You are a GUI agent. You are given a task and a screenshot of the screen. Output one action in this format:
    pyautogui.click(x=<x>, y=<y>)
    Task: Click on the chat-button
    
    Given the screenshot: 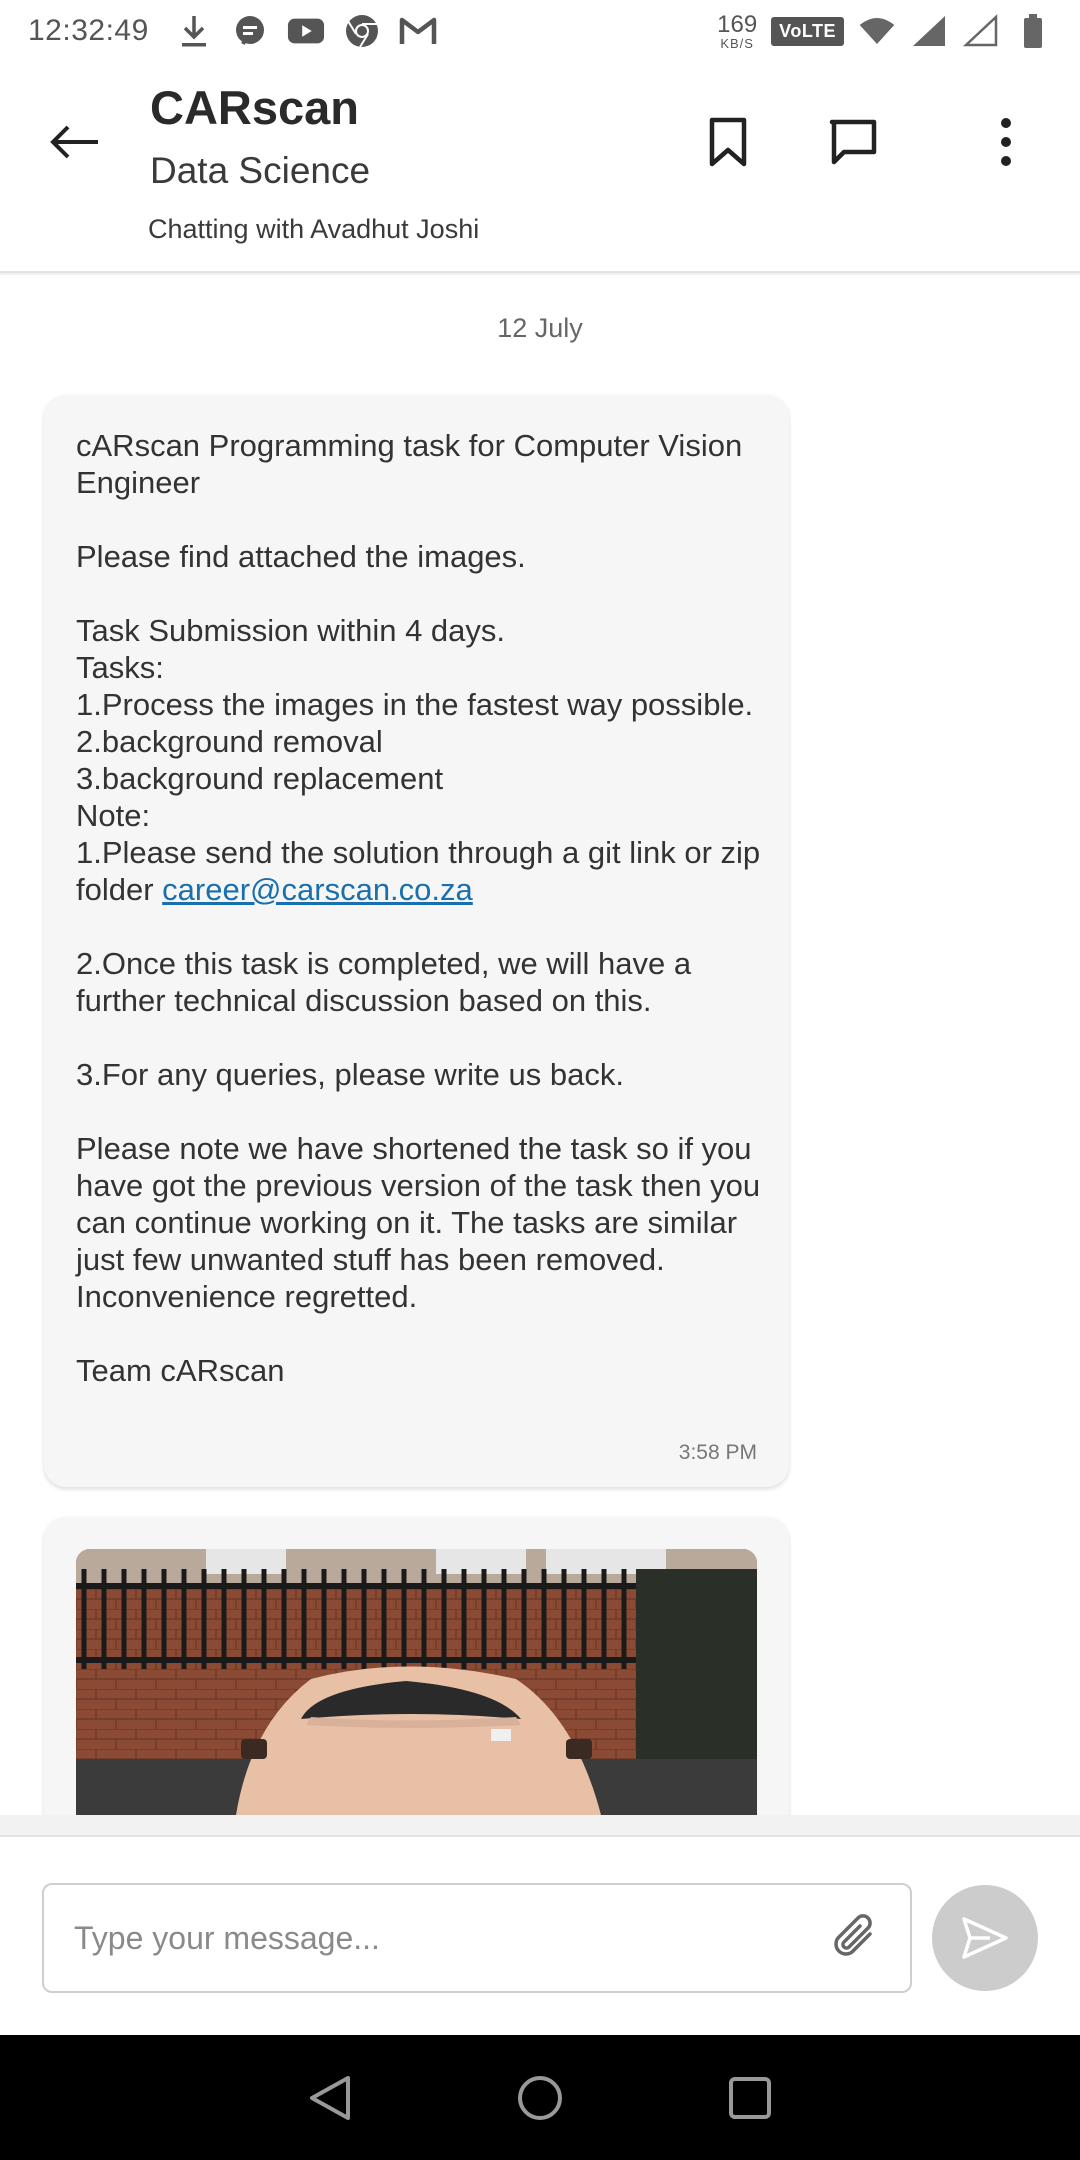 What is the action you would take?
    pyautogui.click(x=853, y=142)
    